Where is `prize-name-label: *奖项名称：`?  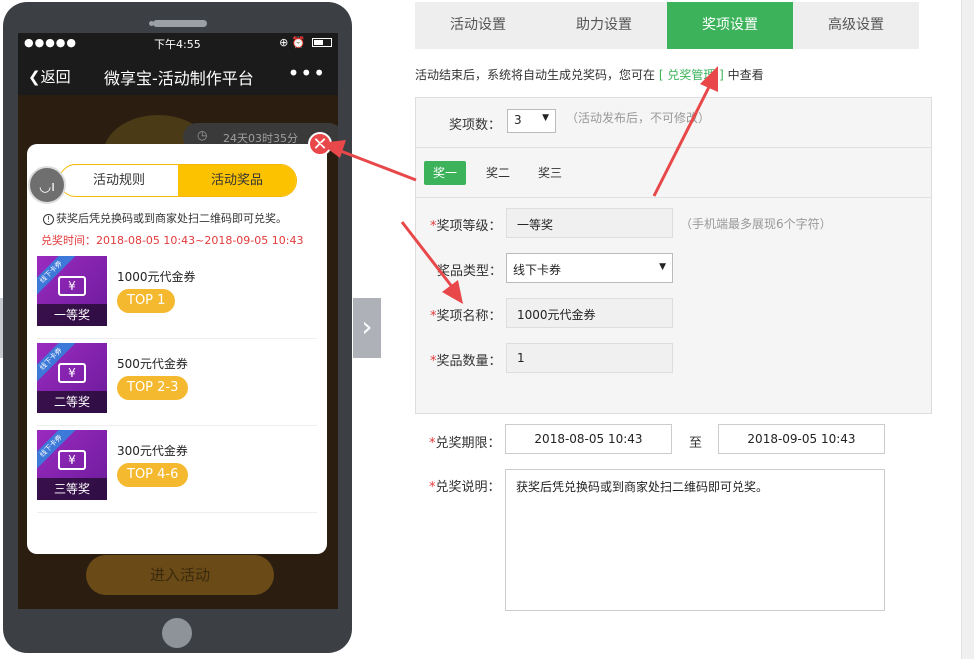
prize-name-label: *奖项名称： is located at coordinates (466, 316).